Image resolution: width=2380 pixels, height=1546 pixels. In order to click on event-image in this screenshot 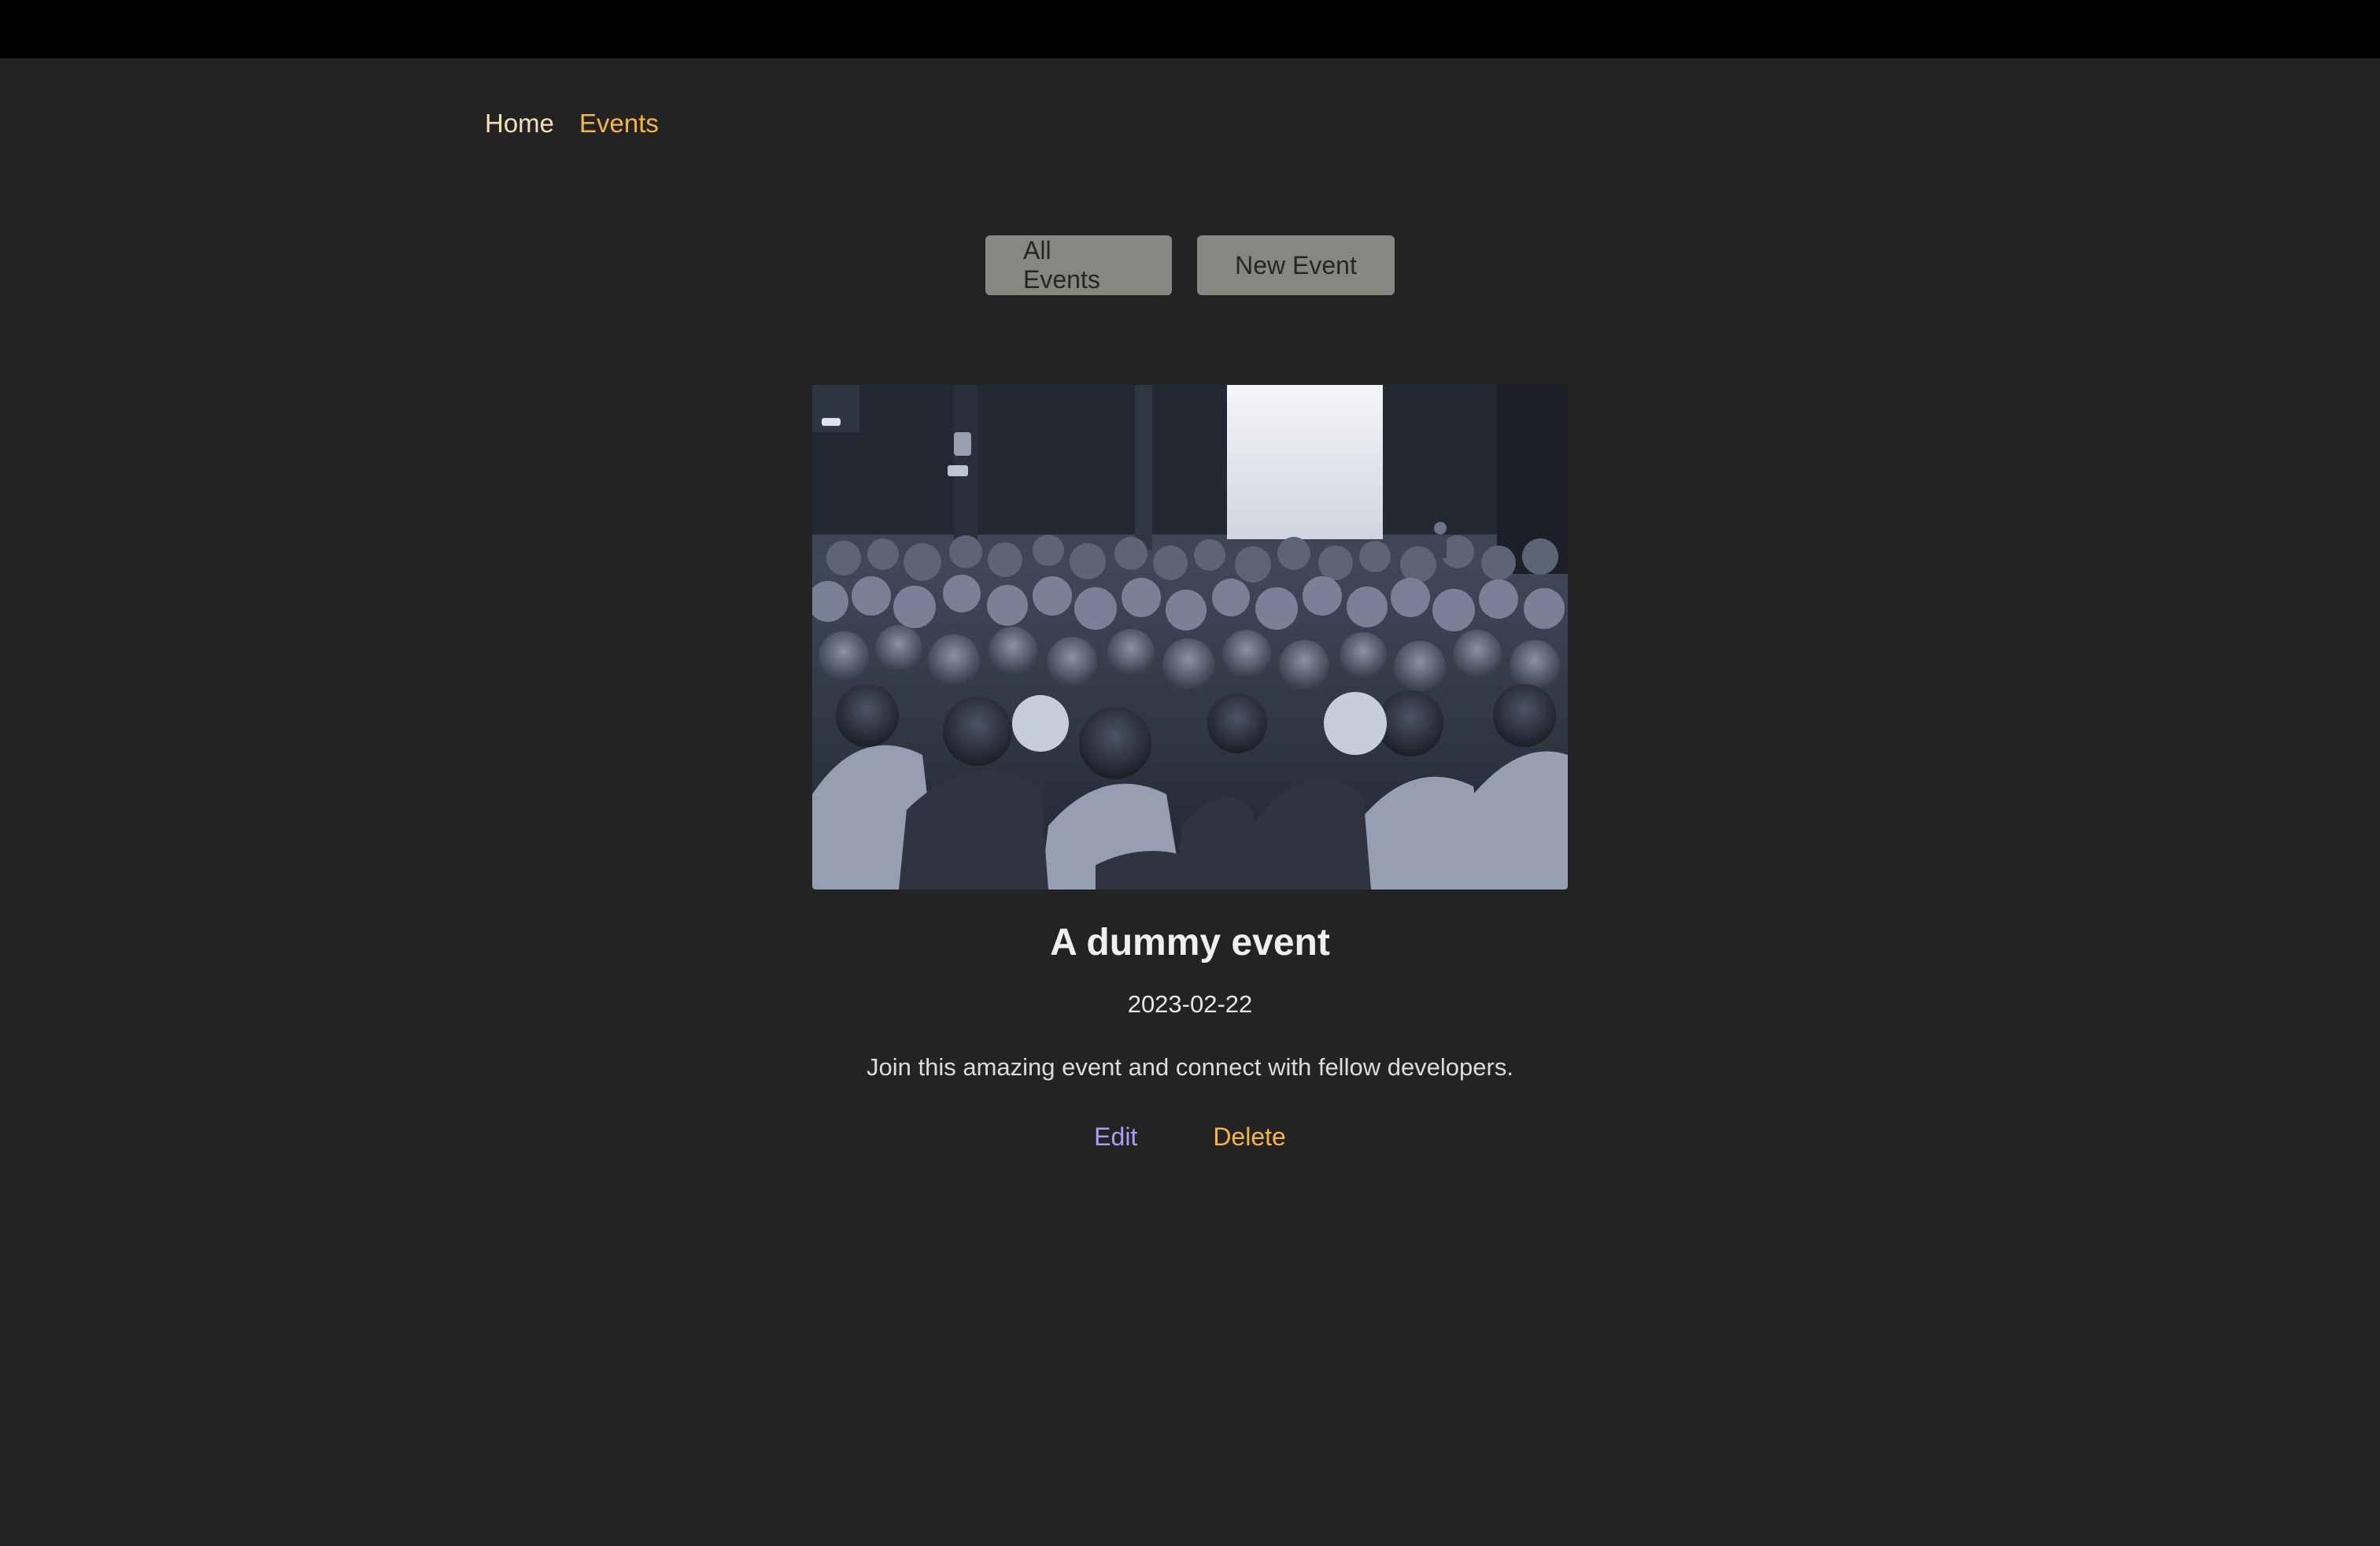, I will do `click(1190, 637)`.